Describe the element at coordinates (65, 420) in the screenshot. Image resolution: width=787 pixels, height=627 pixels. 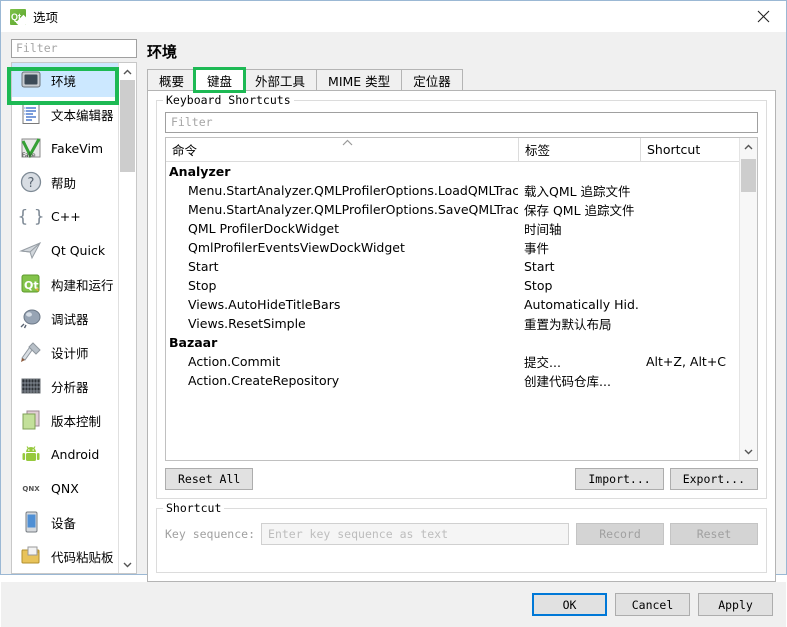
I see `sidebar-item-10: 版本控制` at that location.